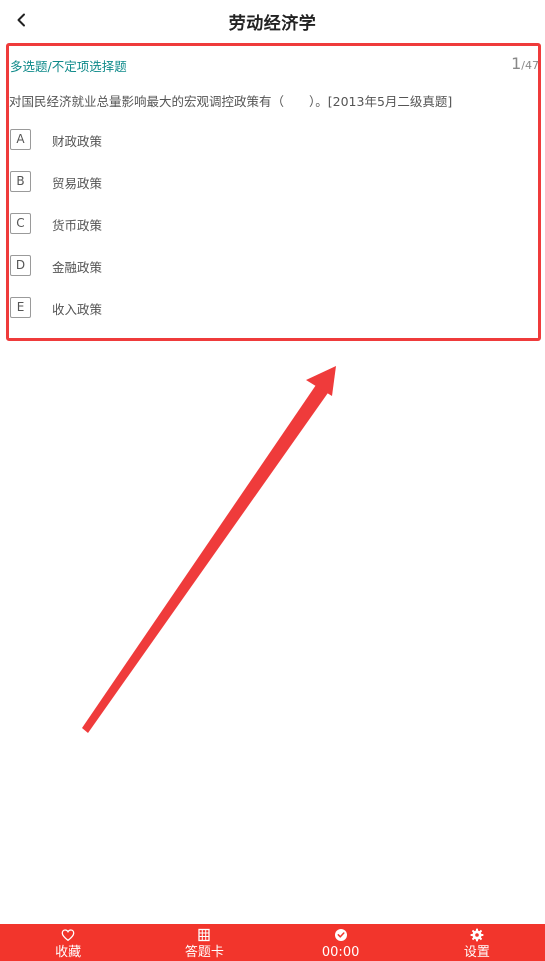  Describe the element at coordinates (204, 952) in the screenshot. I see `answer-card-label: 答题卡` at that location.